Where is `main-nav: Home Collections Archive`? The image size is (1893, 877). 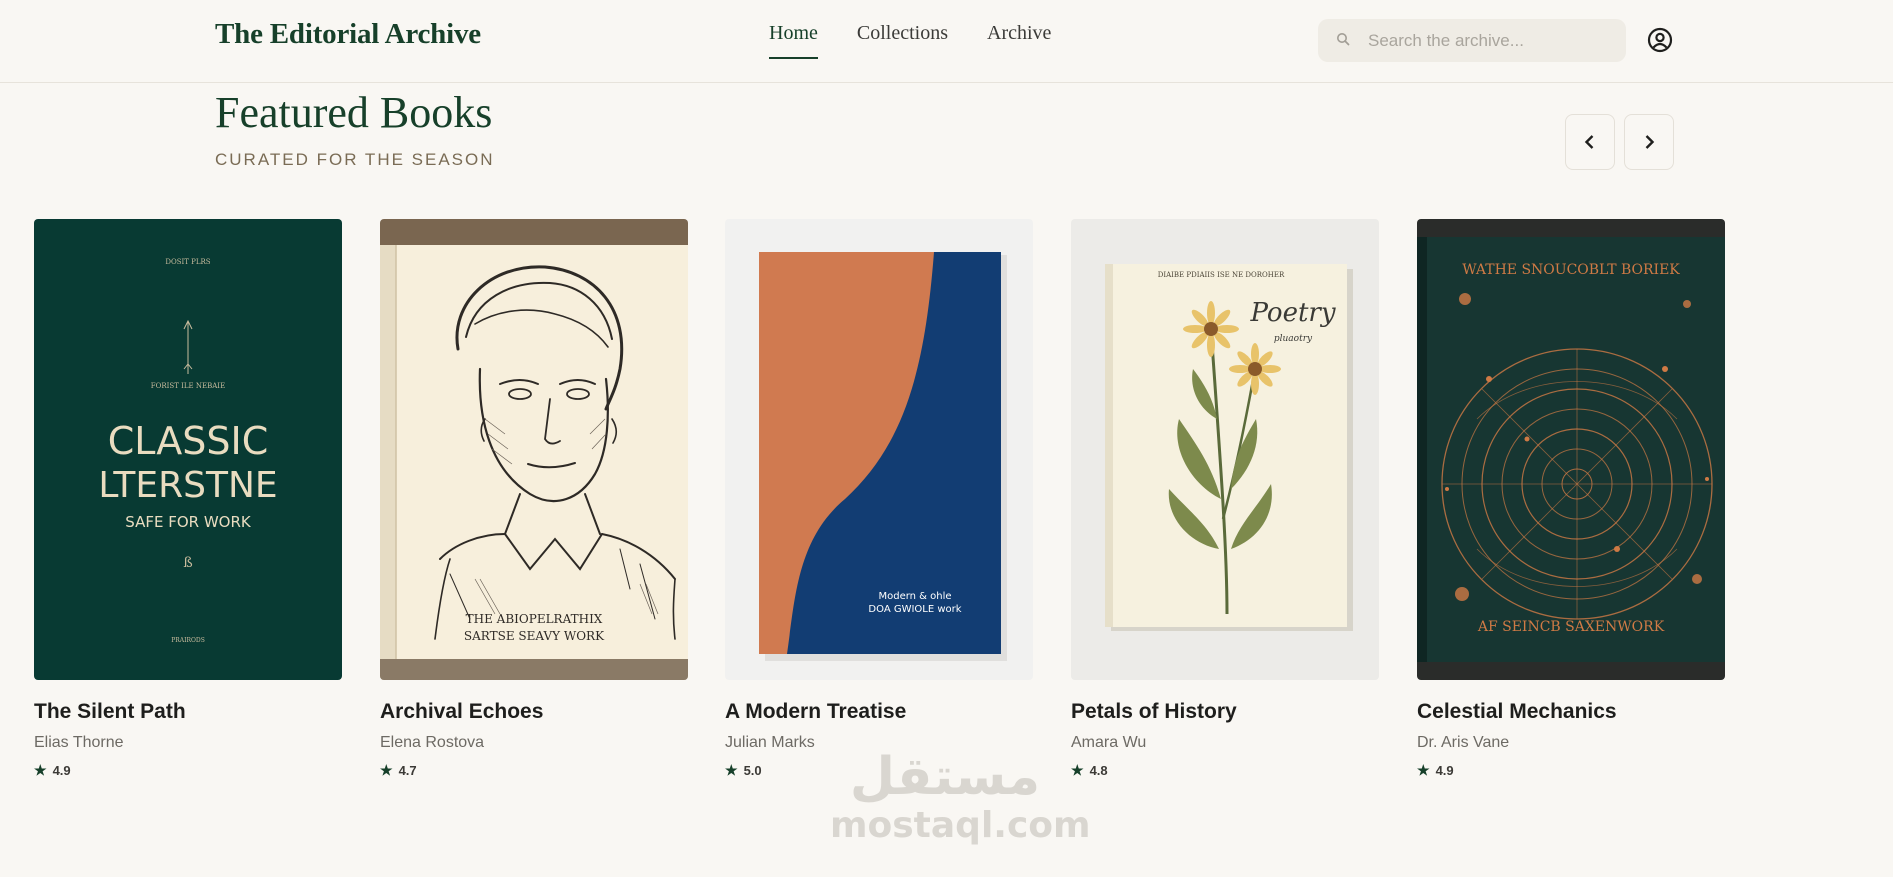 main-nav: Home Collections Archive is located at coordinates (910, 40).